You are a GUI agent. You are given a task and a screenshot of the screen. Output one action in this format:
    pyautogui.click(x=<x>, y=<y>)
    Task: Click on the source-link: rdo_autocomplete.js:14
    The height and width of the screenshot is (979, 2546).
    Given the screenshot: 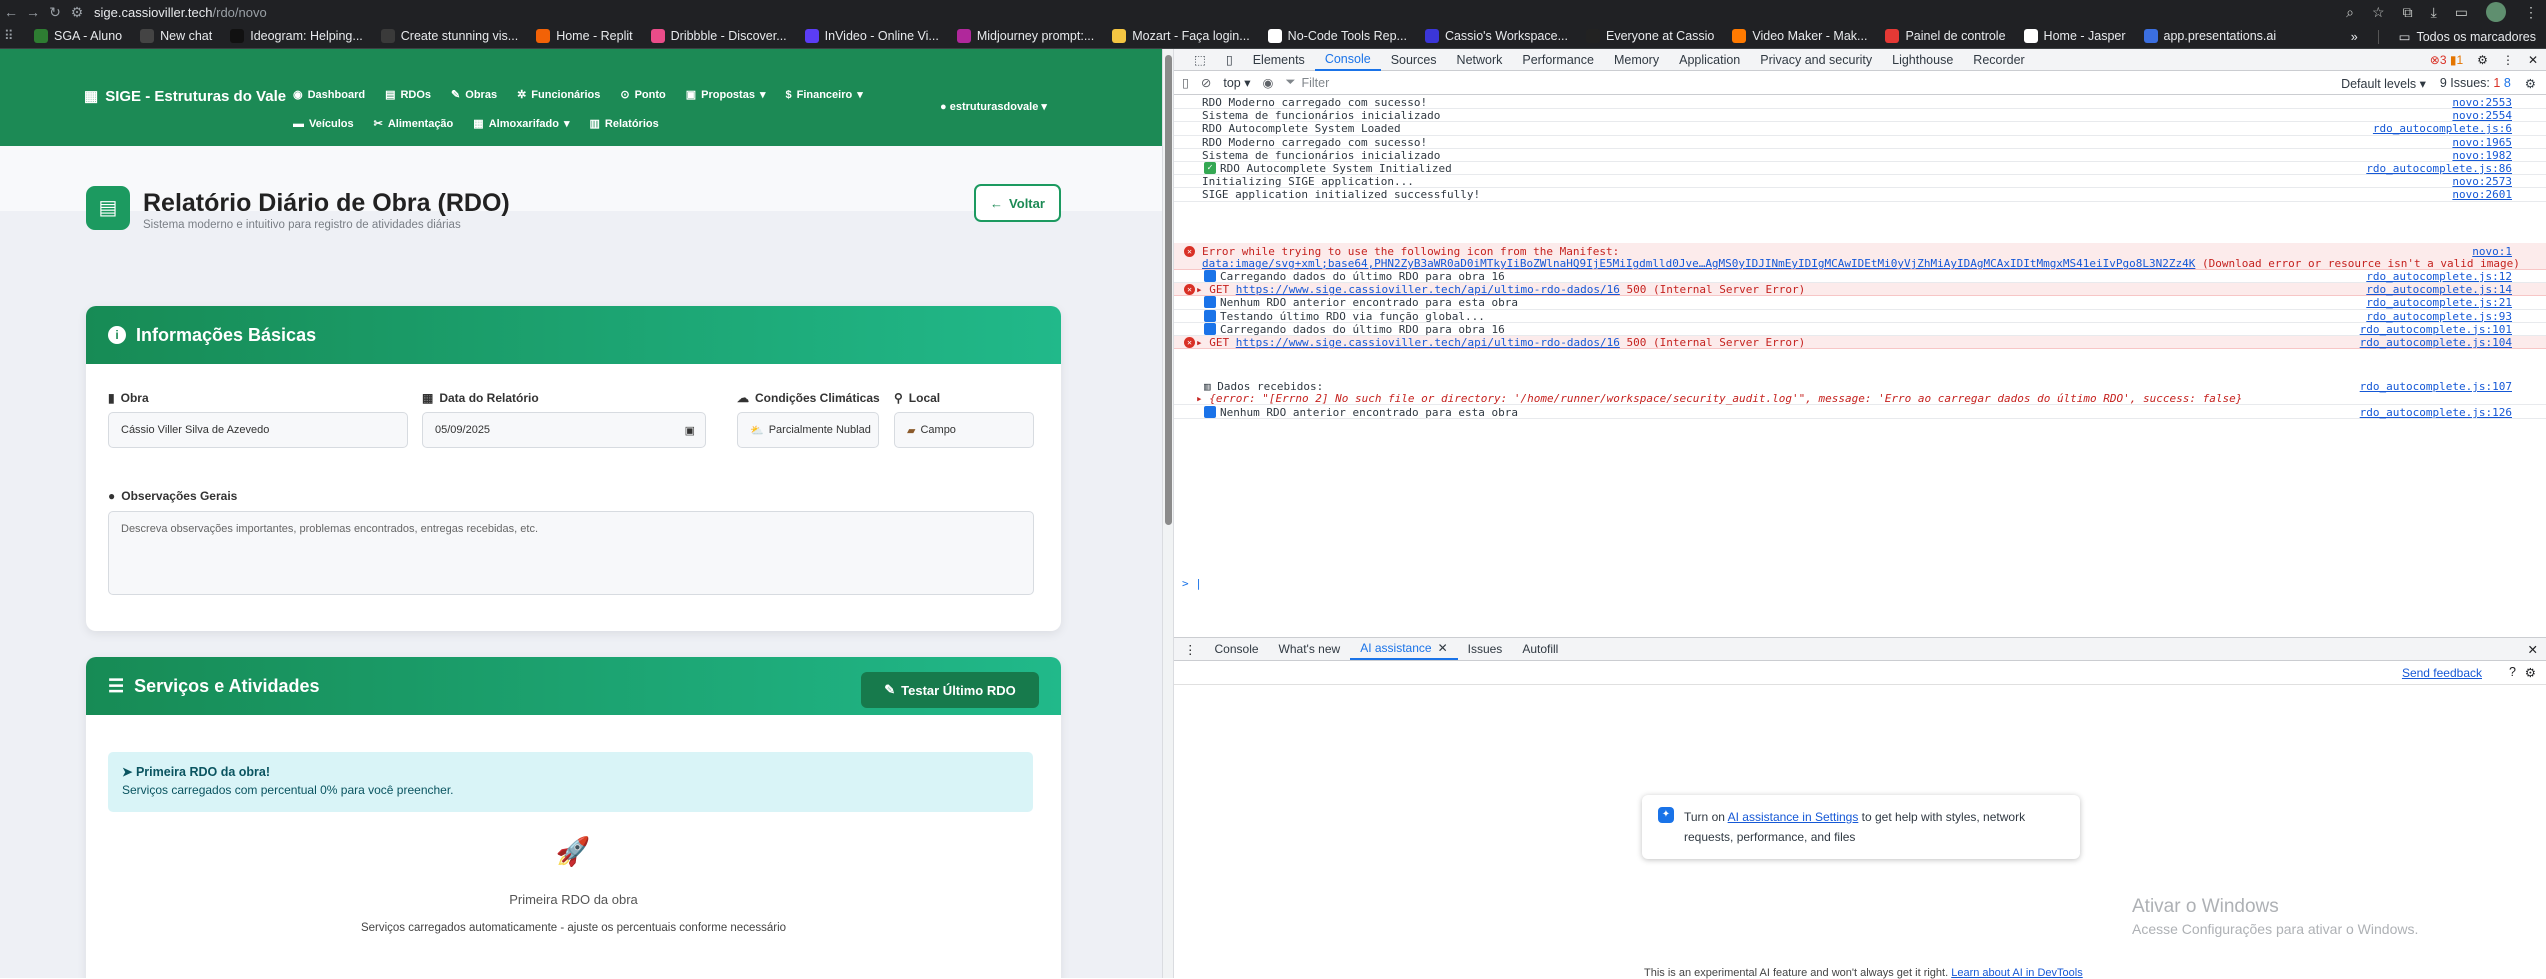 What is the action you would take?
    pyautogui.click(x=2439, y=289)
    